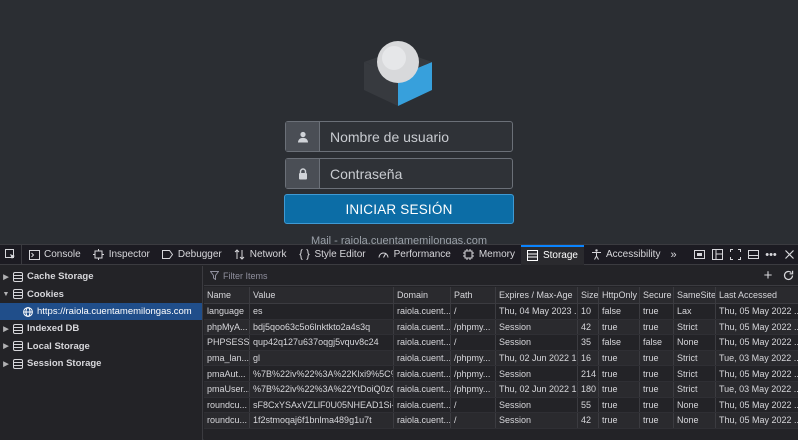  What do you see at coordinates (240, 255) in the screenshot?
I see `network-icon` at bounding box center [240, 255].